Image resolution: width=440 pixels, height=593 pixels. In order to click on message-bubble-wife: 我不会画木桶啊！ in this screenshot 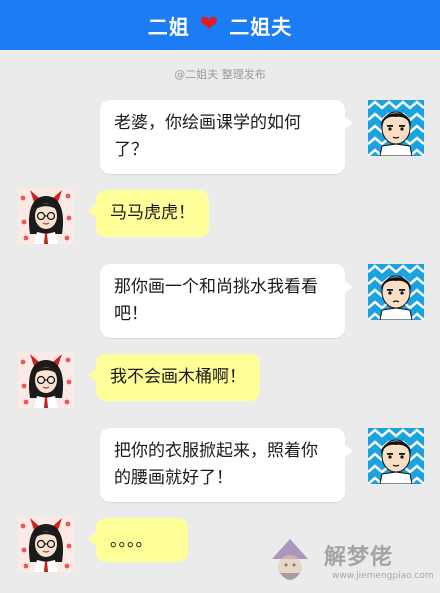, I will do `click(174, 377)`.